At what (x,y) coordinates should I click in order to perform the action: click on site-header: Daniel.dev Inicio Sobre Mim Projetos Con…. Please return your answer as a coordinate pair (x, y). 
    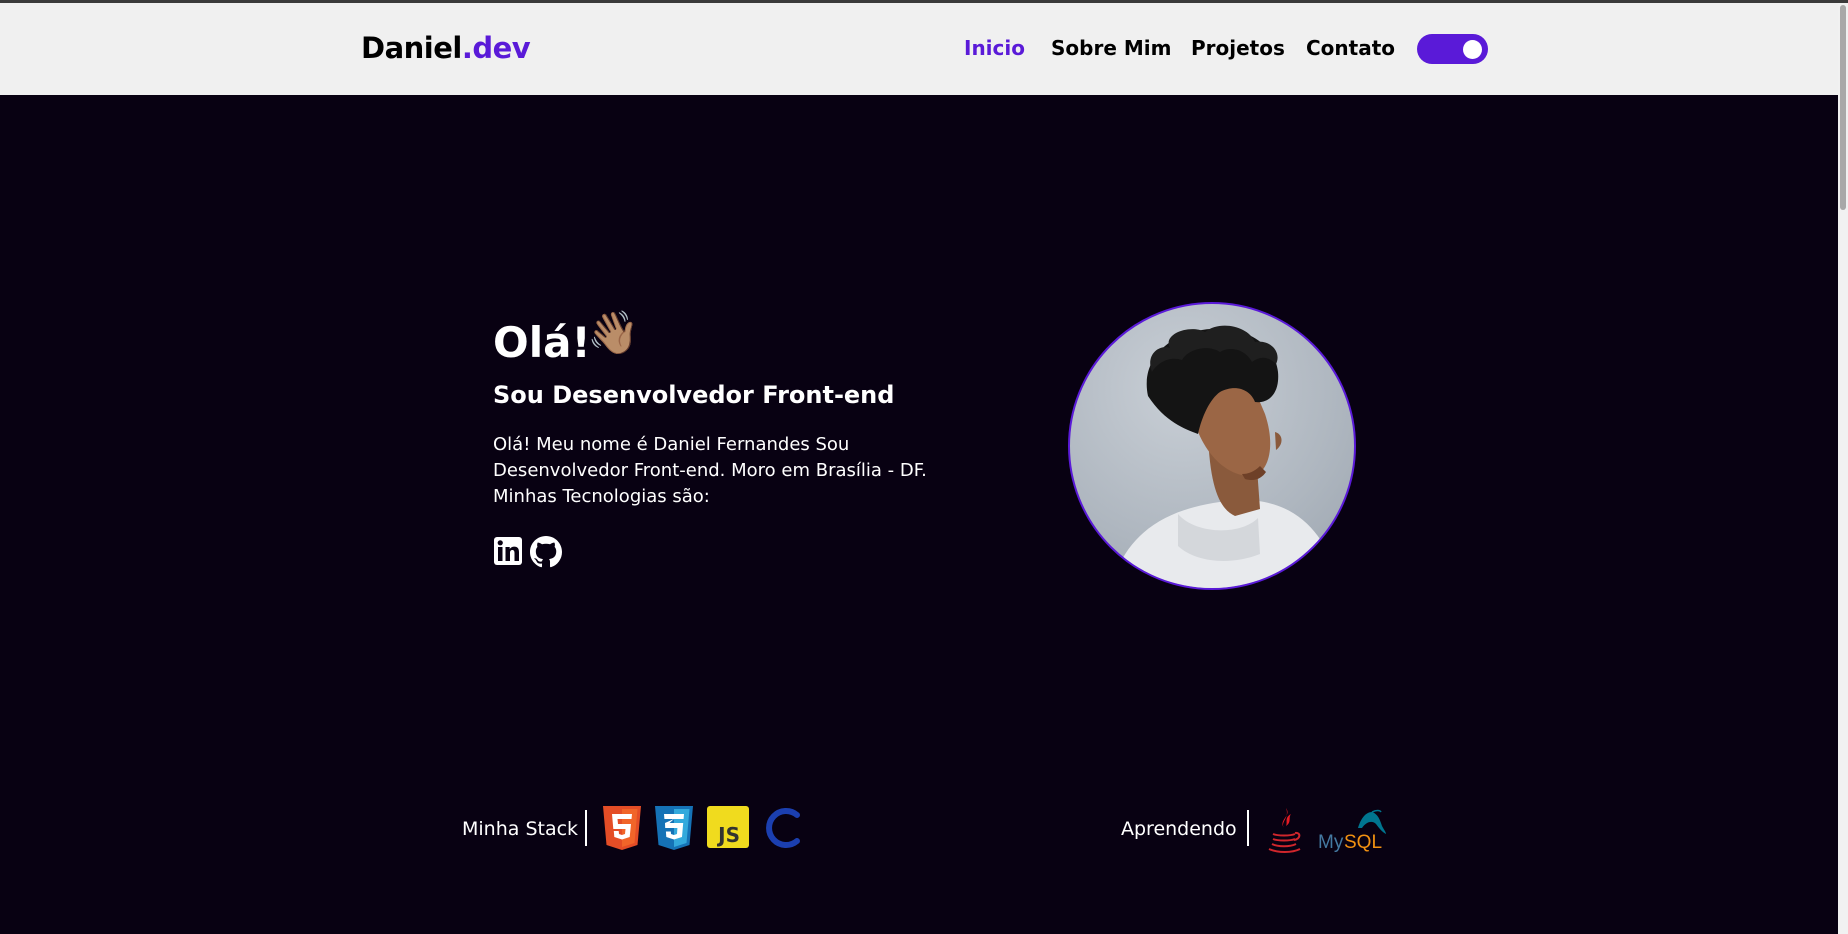
    Looking at the image, I should click on (919, 49).